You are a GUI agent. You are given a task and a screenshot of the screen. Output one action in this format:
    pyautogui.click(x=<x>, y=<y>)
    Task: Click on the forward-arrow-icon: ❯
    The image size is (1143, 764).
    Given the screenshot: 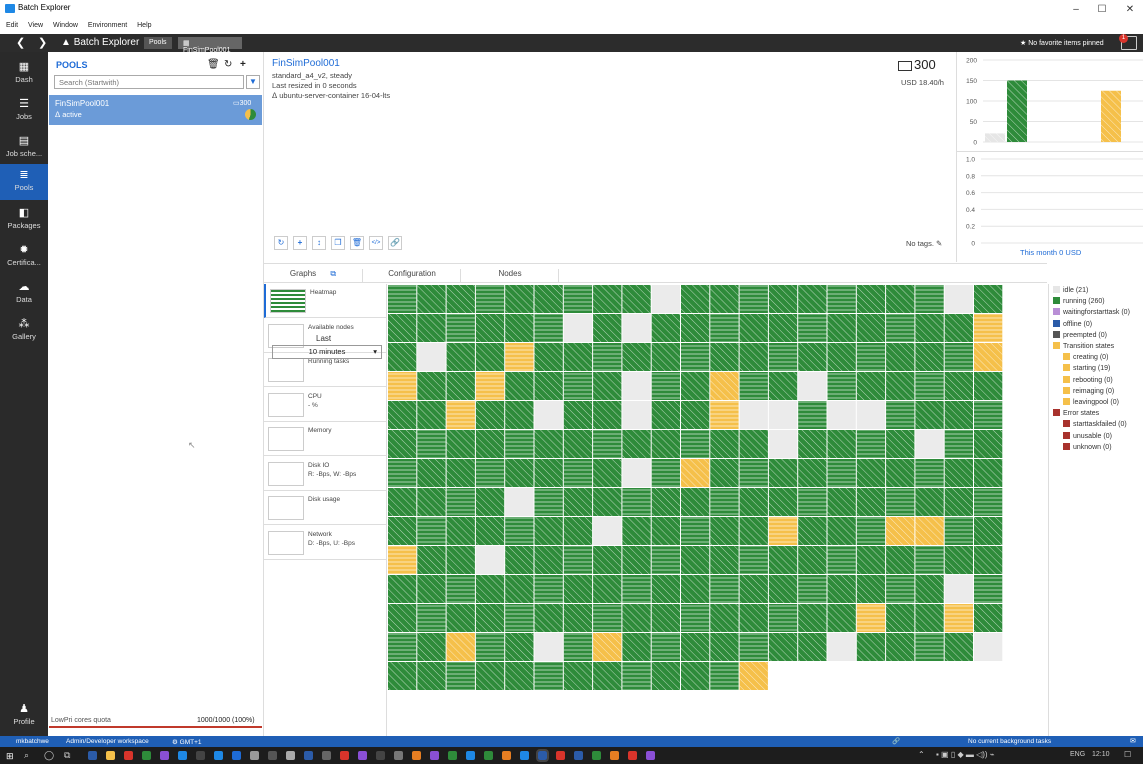 What is the action you would take?
    pyautogui.click(x=42, y=42)
    